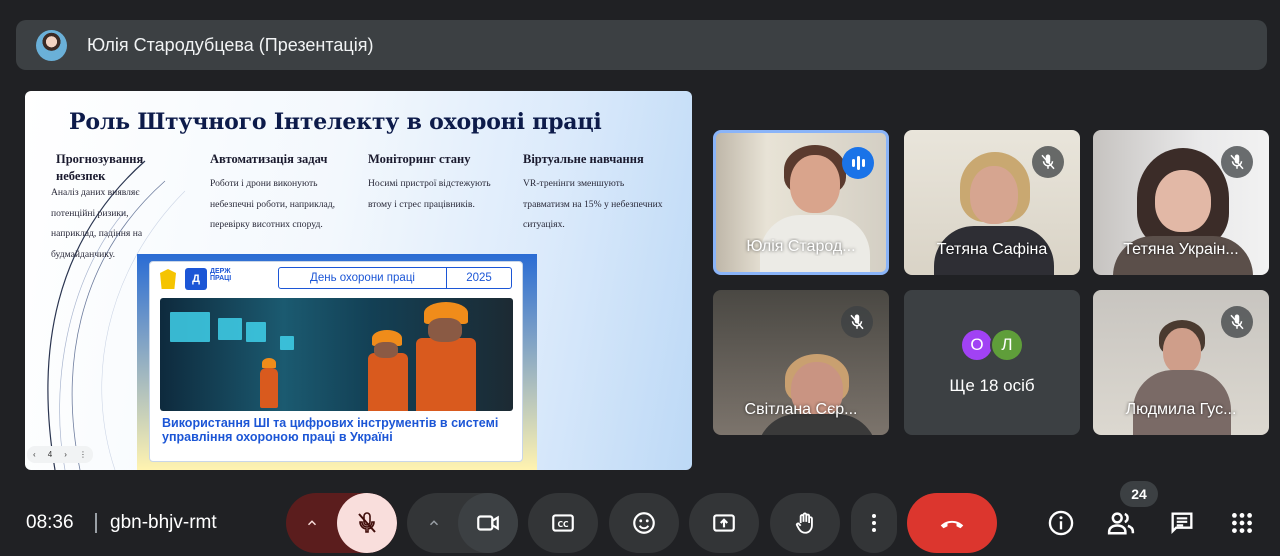  I want to click on svg-text: CC, so click(563, 524).